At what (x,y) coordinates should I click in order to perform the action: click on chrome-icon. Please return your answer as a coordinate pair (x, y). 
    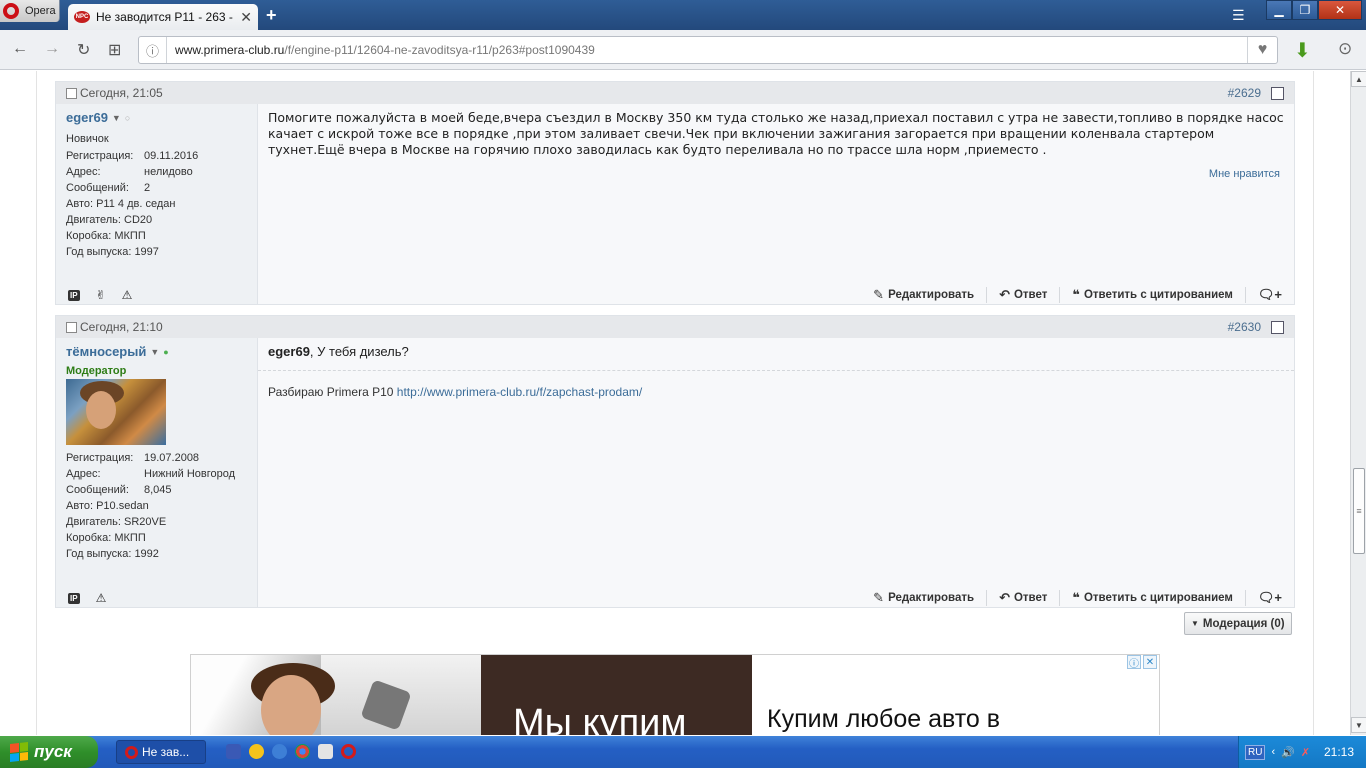
    Looking at the image, I should click on (302, 751).